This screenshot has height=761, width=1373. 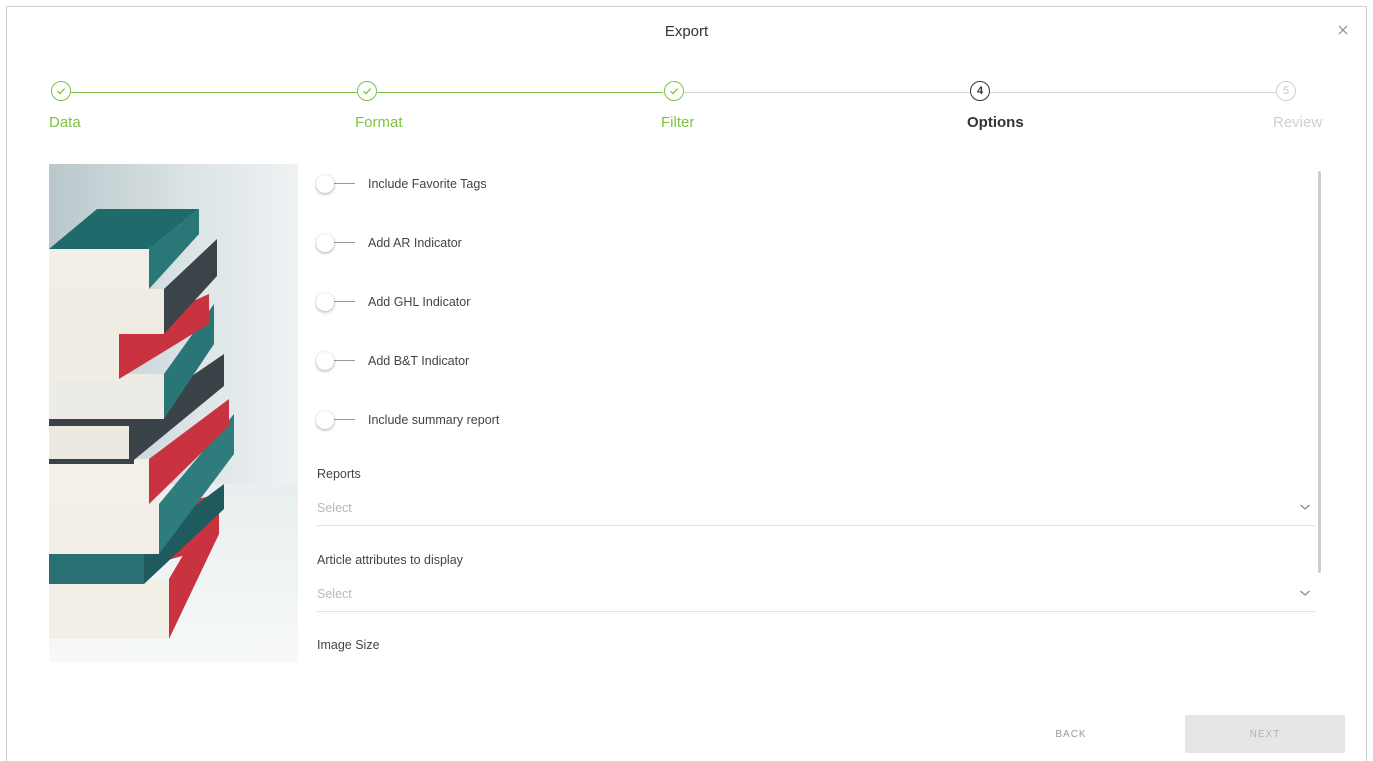 I want to click on toggle-ar-indicator, so click(x=335, y=243).